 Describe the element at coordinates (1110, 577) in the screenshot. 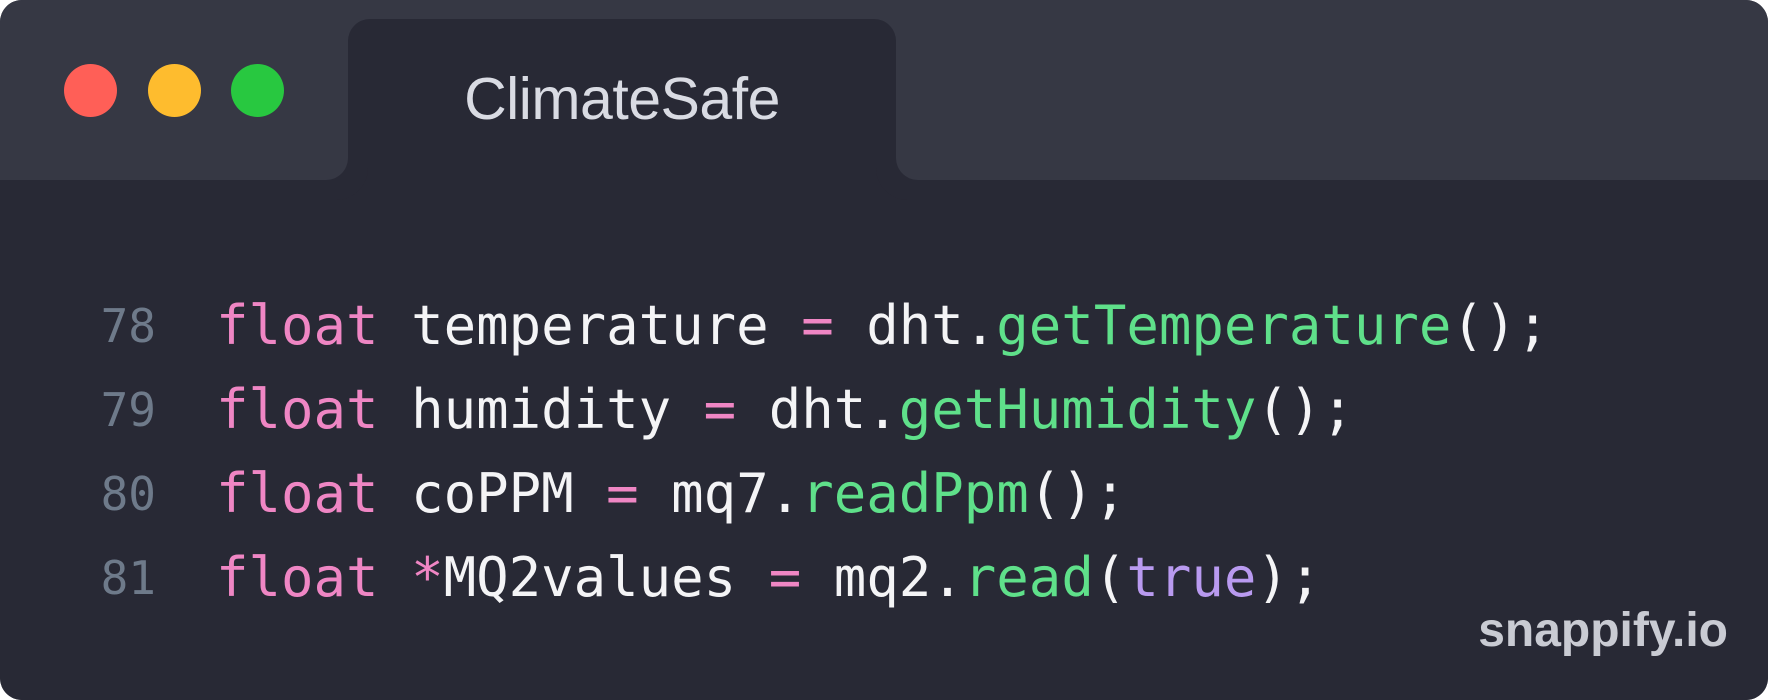

I see `code-token-plain: (` at that location.